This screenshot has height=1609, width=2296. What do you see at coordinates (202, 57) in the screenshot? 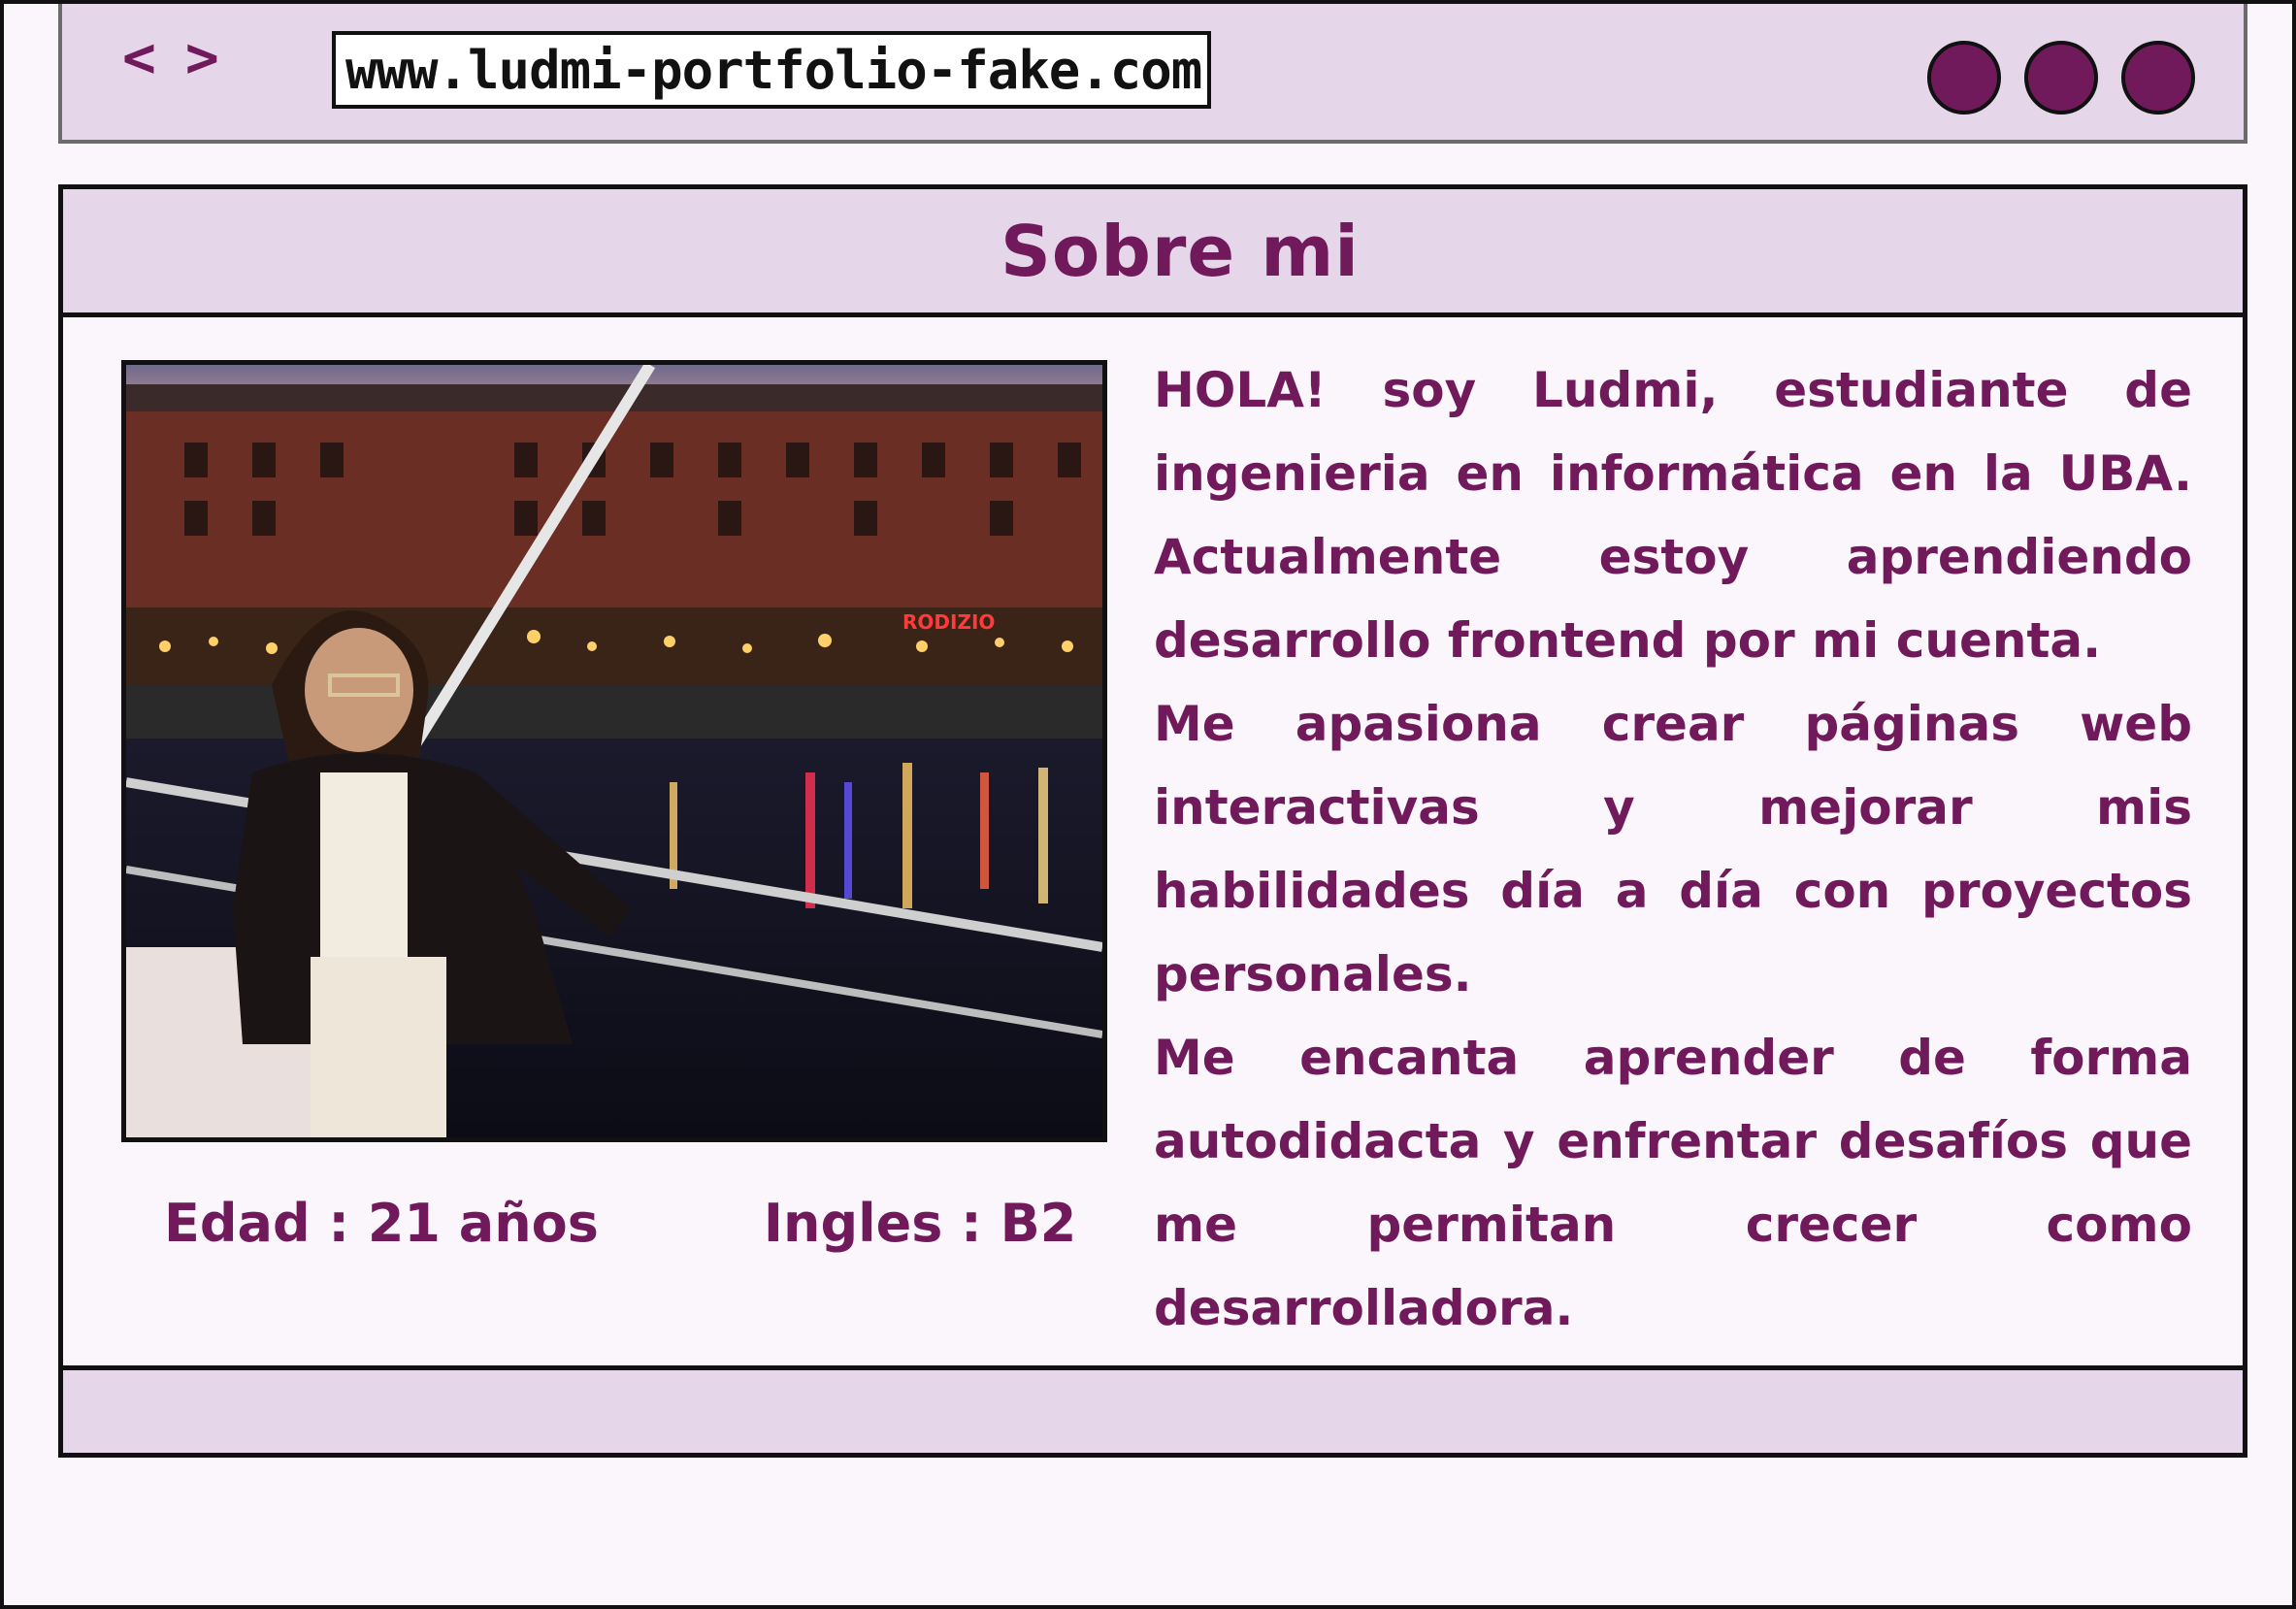
I see `forward-arrow-icon: >` at bounding box center [202, 57].